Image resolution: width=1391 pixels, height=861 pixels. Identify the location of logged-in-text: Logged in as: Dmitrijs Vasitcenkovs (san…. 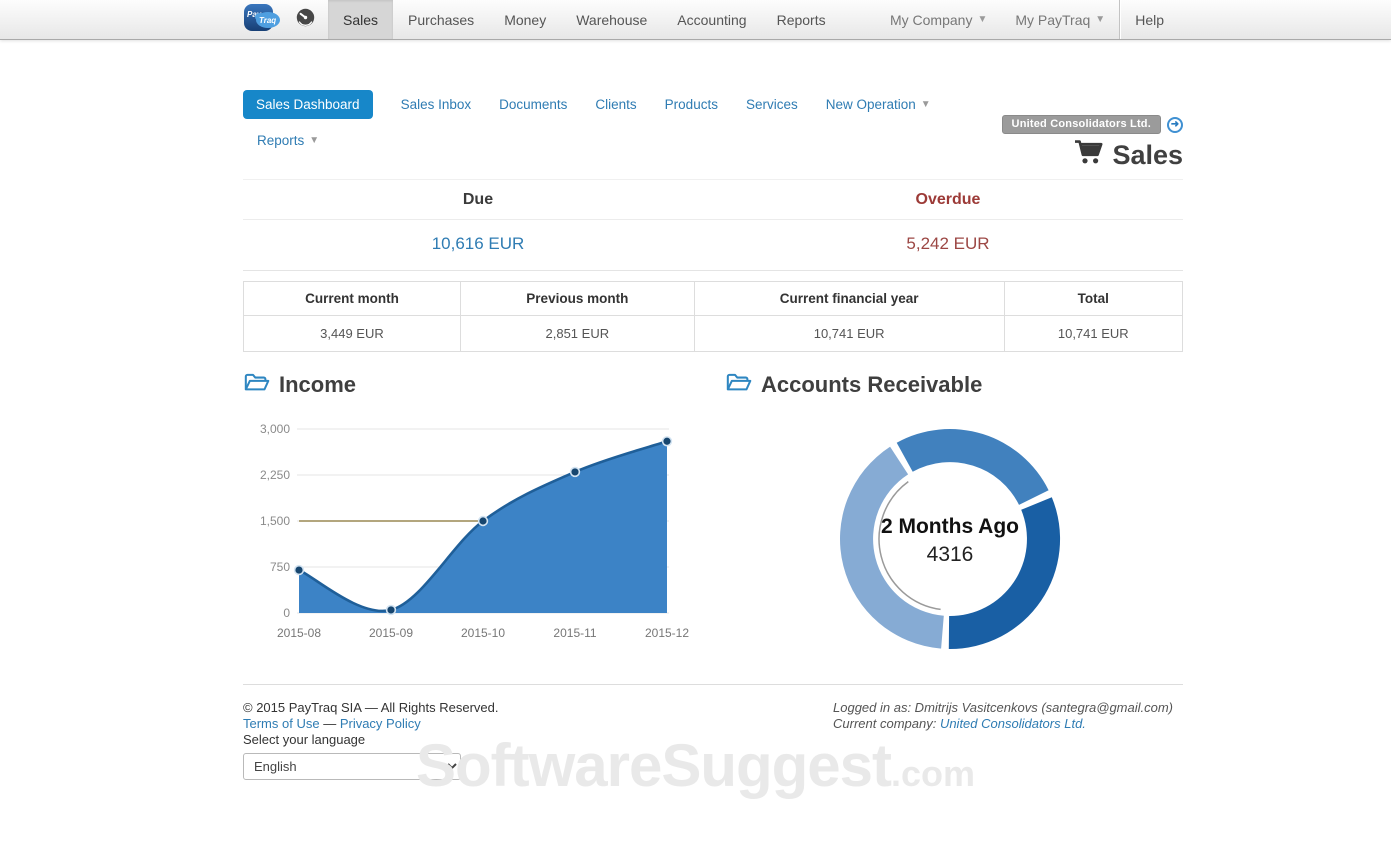
(1003, 707).